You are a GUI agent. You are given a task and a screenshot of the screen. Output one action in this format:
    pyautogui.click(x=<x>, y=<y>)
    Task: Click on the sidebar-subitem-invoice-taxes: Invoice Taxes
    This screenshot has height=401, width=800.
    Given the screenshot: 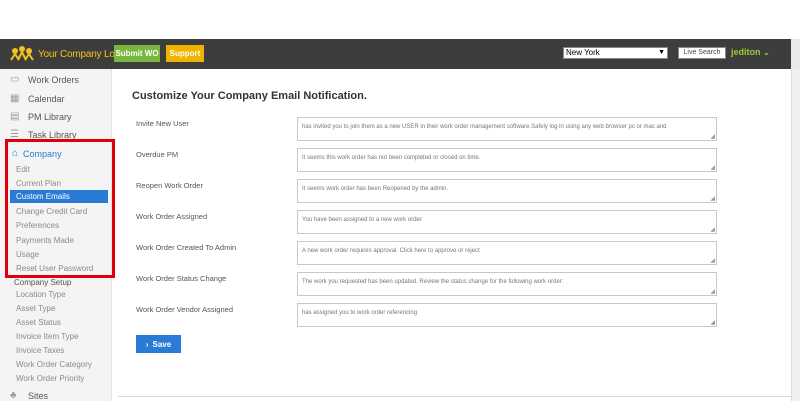 What is the action you would take?
    pyautogui.click(x=40, y=350)
    